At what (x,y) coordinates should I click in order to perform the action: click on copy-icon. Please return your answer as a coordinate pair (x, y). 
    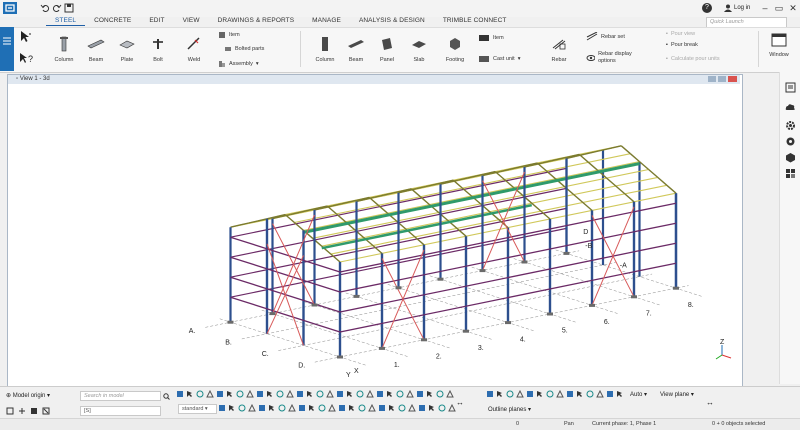
    Looking at the image, I should click on (10, 411).